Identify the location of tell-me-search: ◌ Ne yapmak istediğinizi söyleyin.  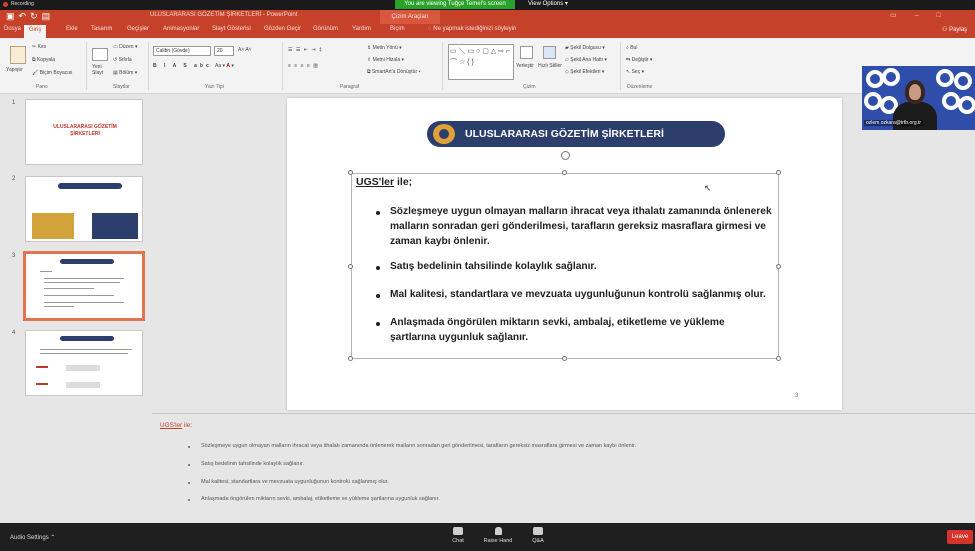
(472, 29).